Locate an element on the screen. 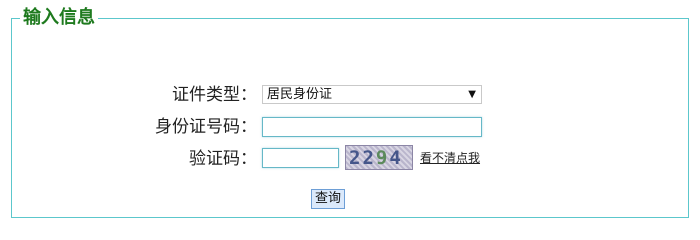 The image size is (700, 240). id-number-input is located at coordinates (372, 127).